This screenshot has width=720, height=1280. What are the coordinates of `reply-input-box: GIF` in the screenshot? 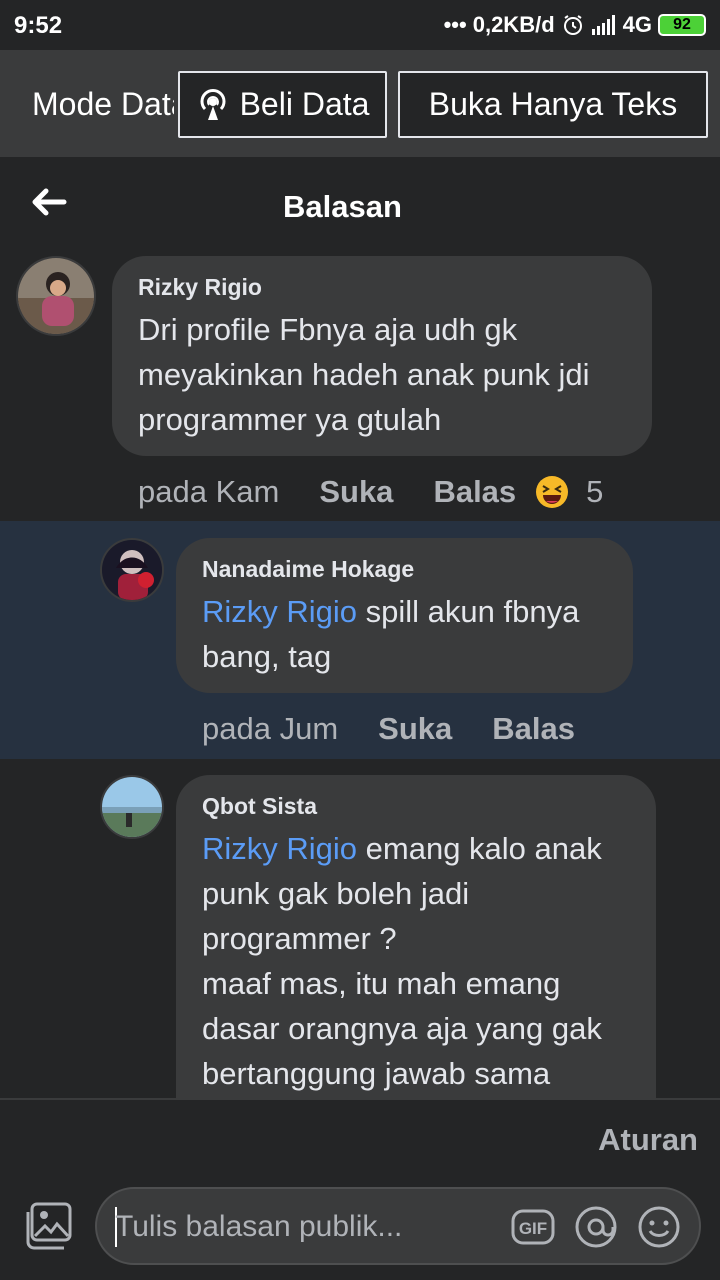 It's located at (398, 1226).